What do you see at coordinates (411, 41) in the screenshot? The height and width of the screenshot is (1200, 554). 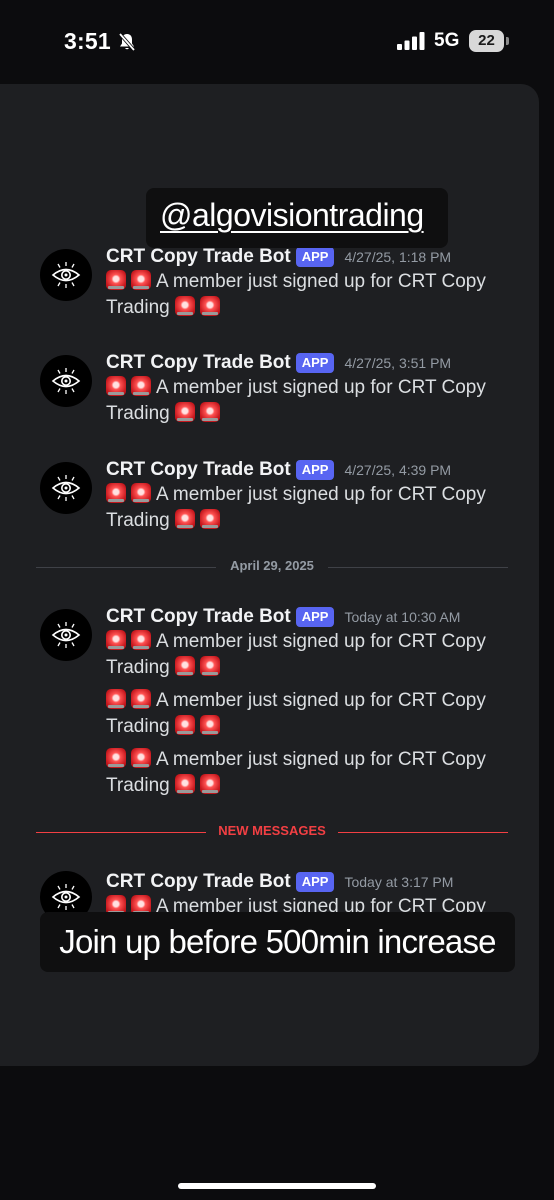 I see `cellular-signal-icon` at bounding box center [411, 41].